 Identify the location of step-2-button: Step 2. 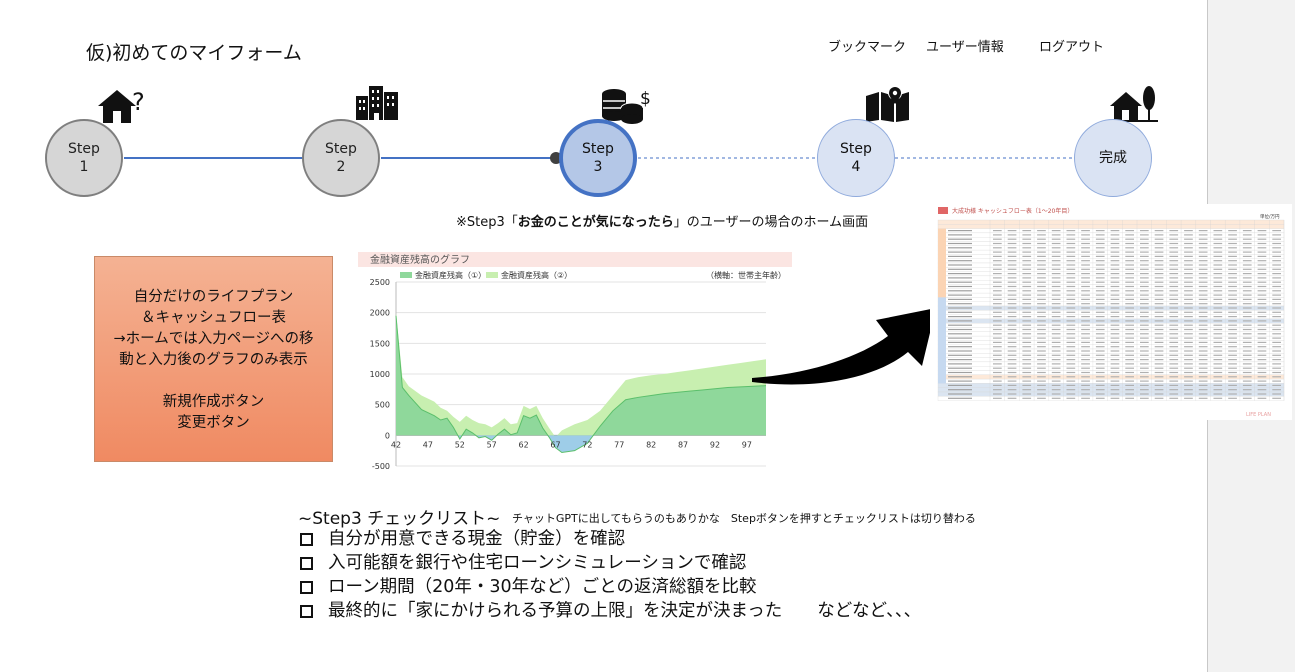
(341, 158).